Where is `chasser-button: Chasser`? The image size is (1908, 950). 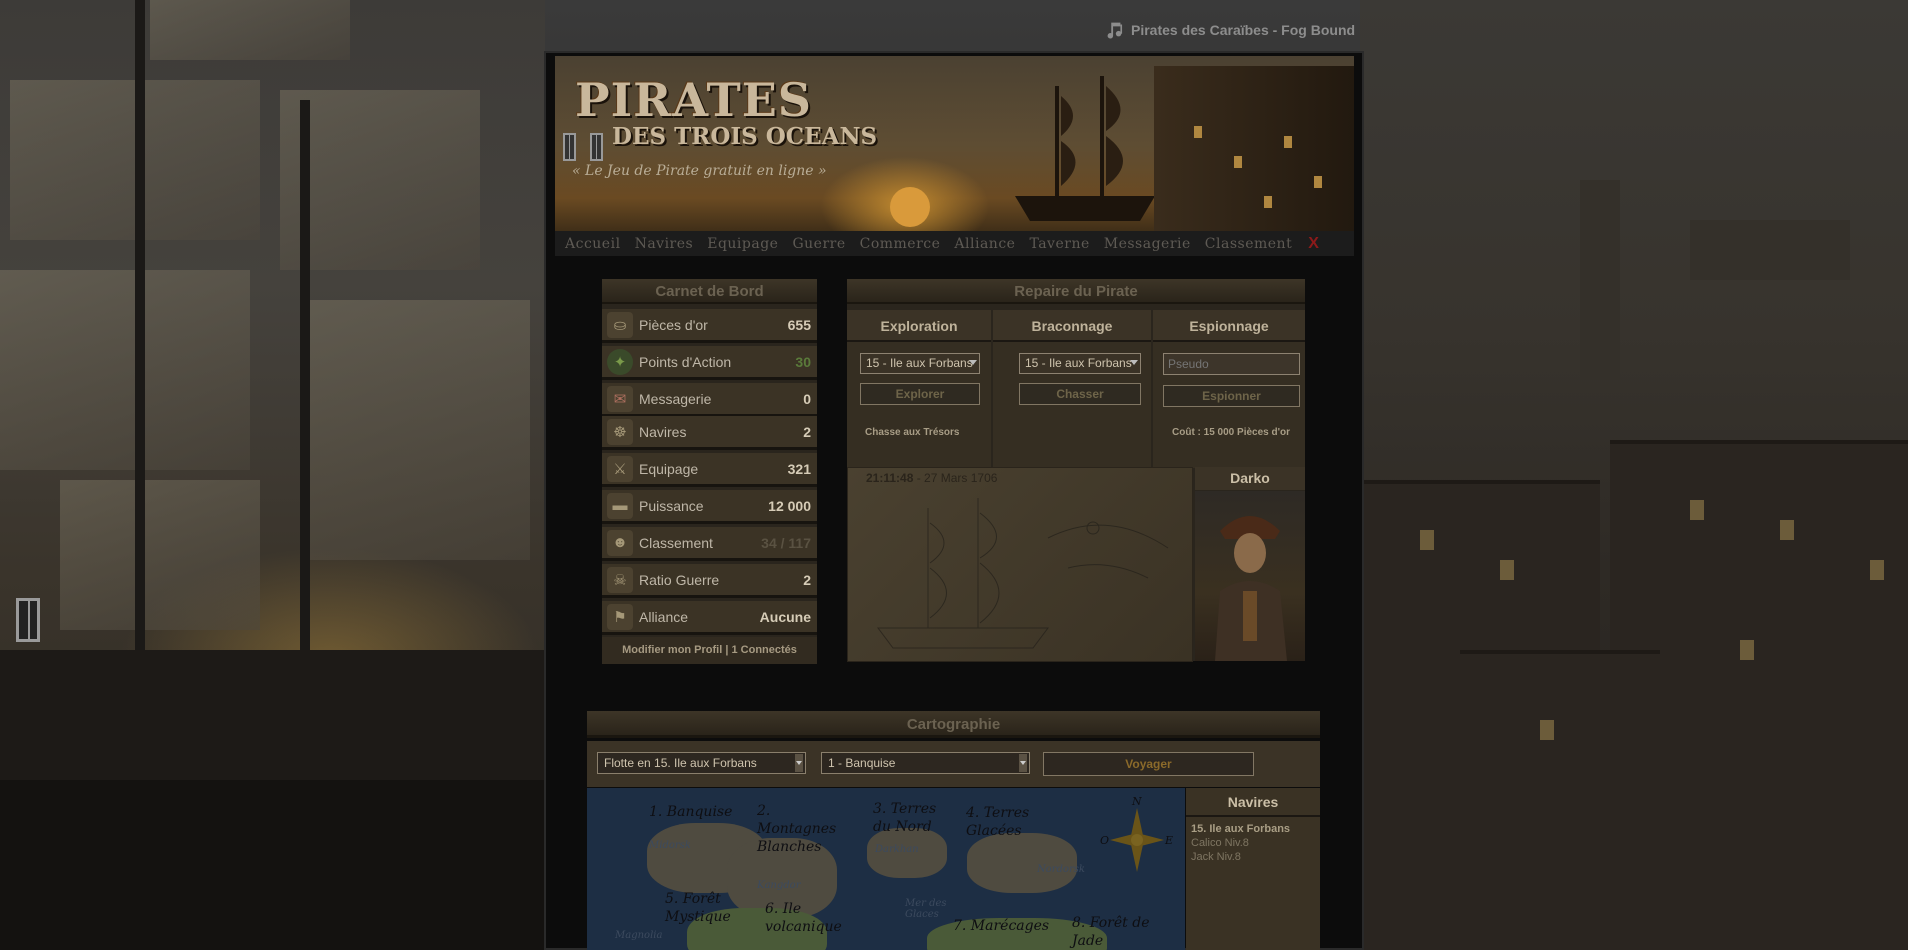
chasser-button: Chasser is located at coordinates (1080, 394).